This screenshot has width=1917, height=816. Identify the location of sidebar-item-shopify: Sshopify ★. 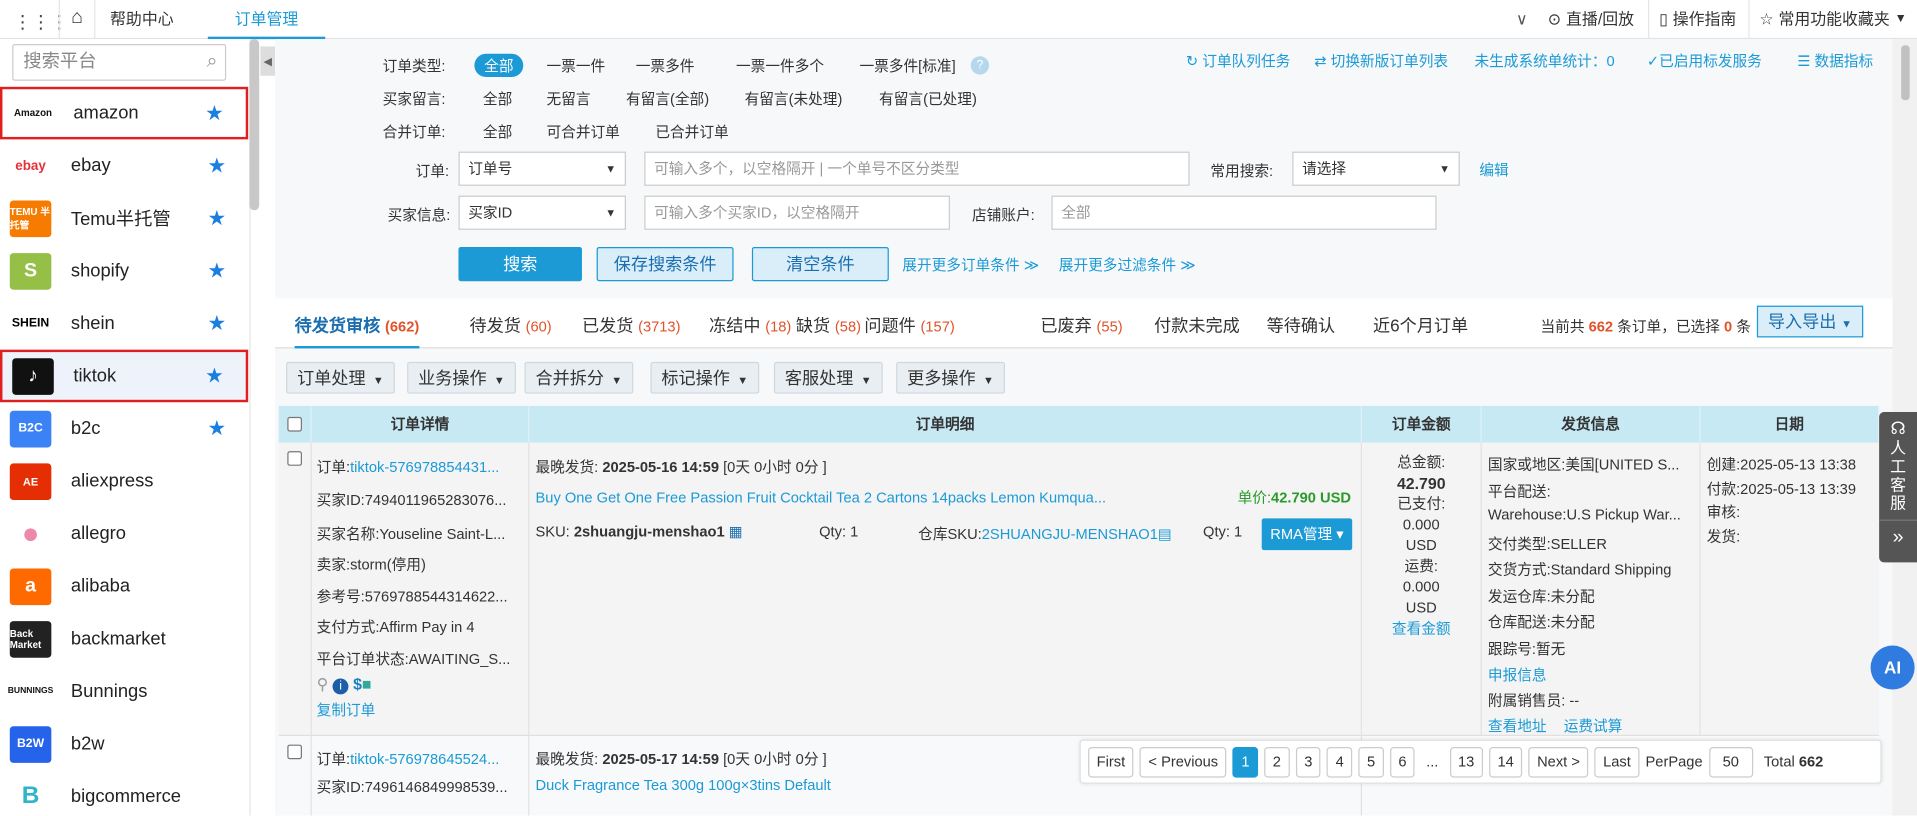
(124, 271).